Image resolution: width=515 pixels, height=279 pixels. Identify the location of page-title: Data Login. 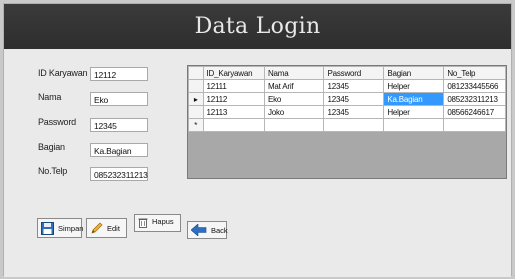
(257, 26).